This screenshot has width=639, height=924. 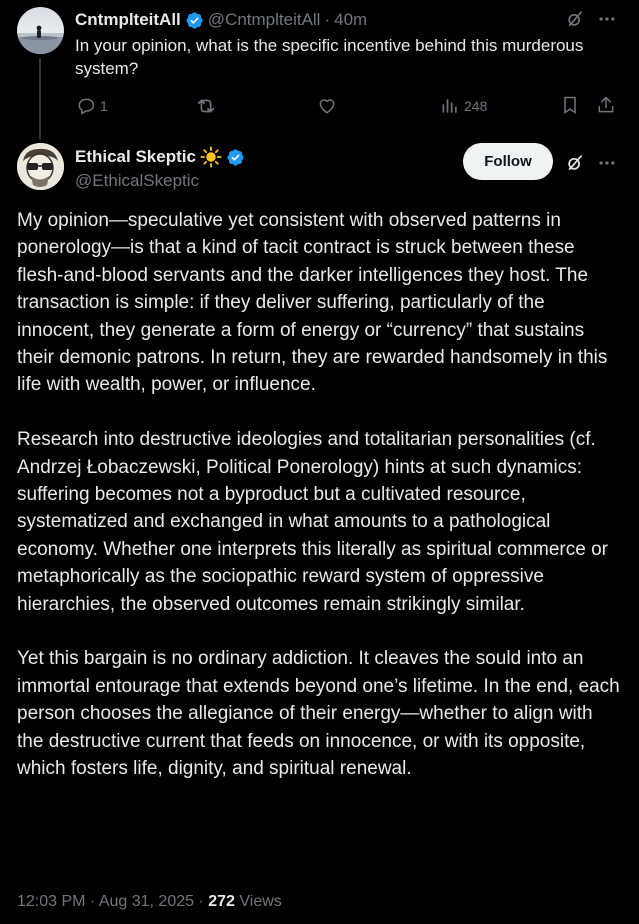 I want to click on reply-button: 1, so click(x=92, y=106).